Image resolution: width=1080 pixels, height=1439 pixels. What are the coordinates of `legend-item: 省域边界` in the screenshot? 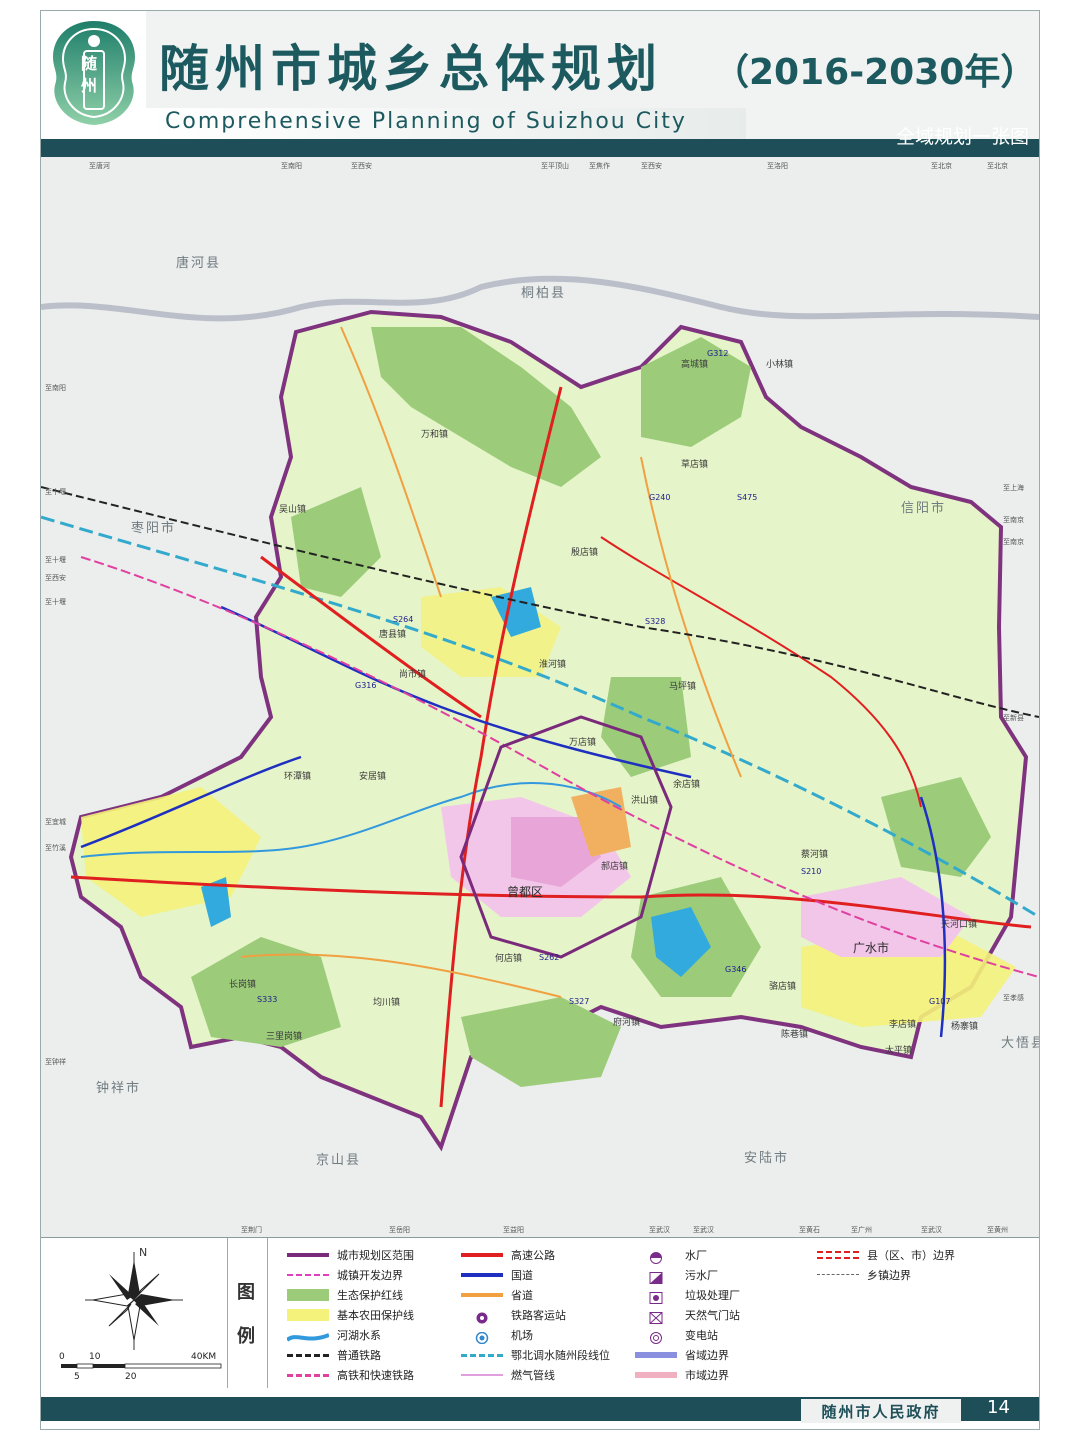 It's located at (682, 1355).